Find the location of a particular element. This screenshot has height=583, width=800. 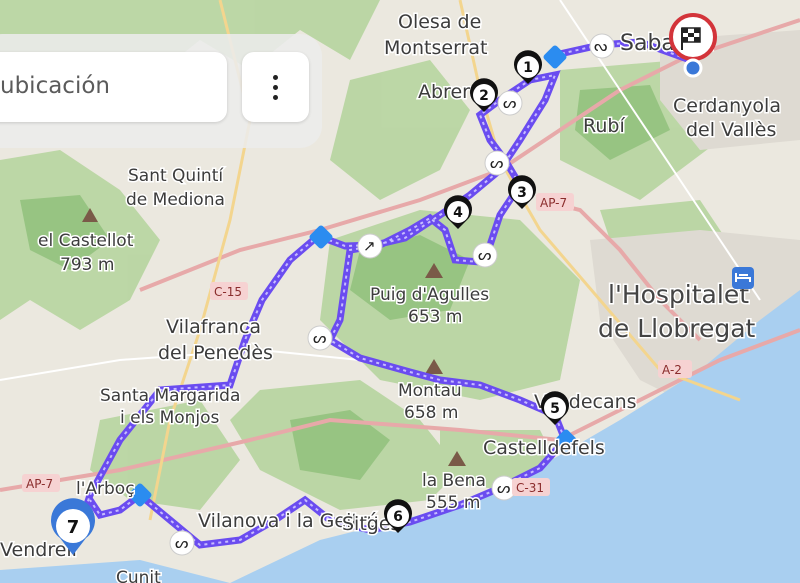

hotel-bed-icon is located at coordinates (743, 278).